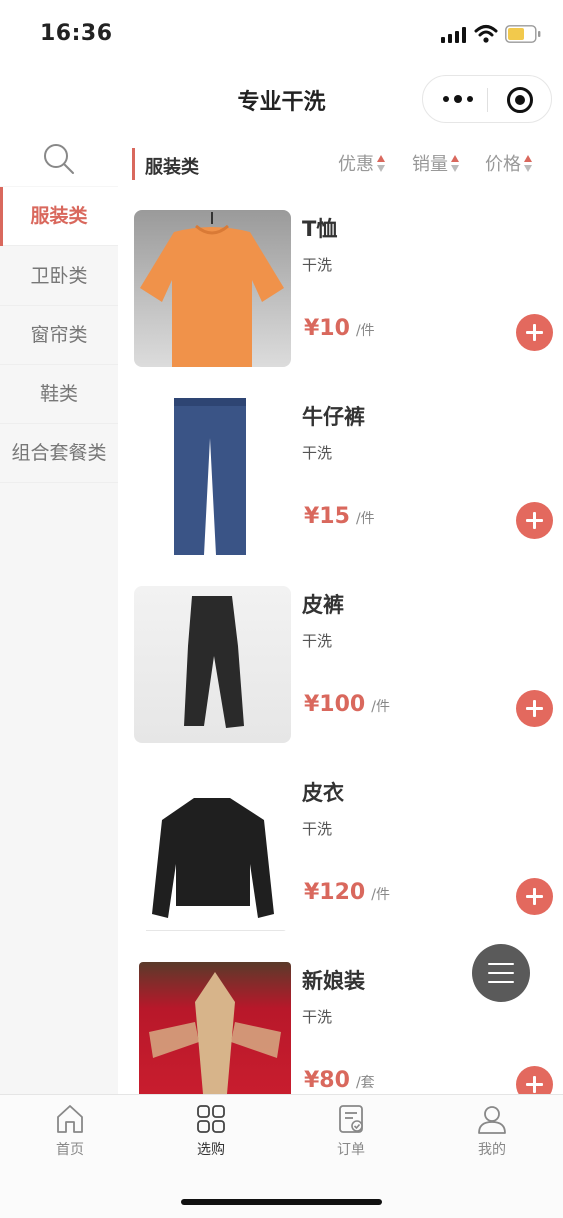 Image resolution: width=563 pixels, height=1218 pixels. Describe the element at coordinates (492, 1150) in the screenshot. I see `tab-label: 我的` at that location.